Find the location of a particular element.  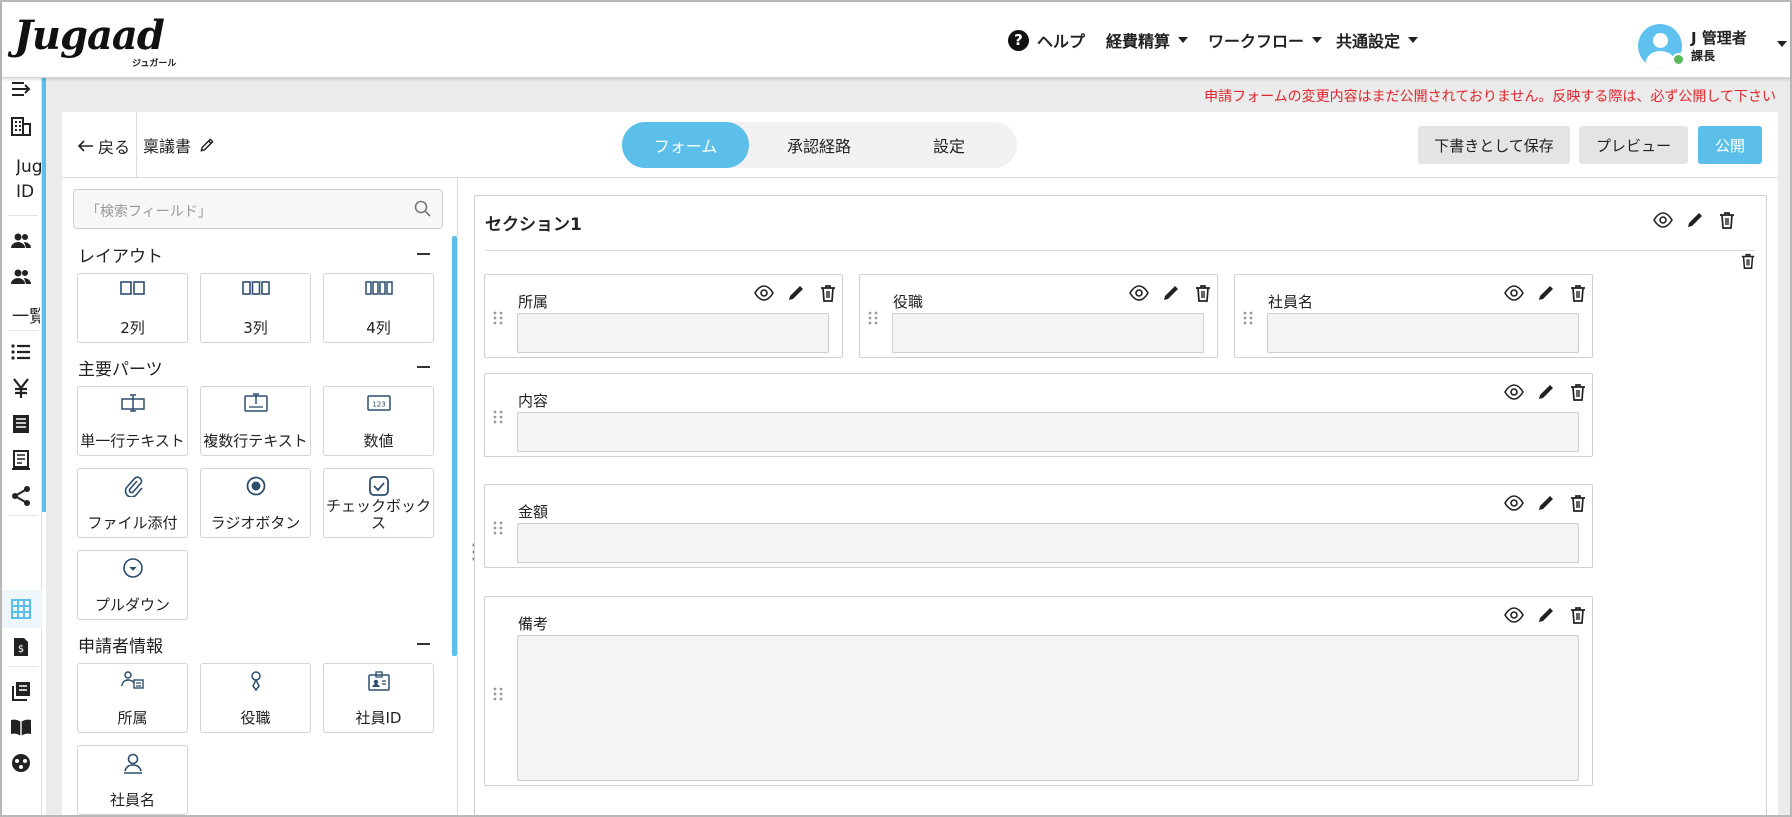

user-menu-chevron-icon is located at coordinates (1782, 44).